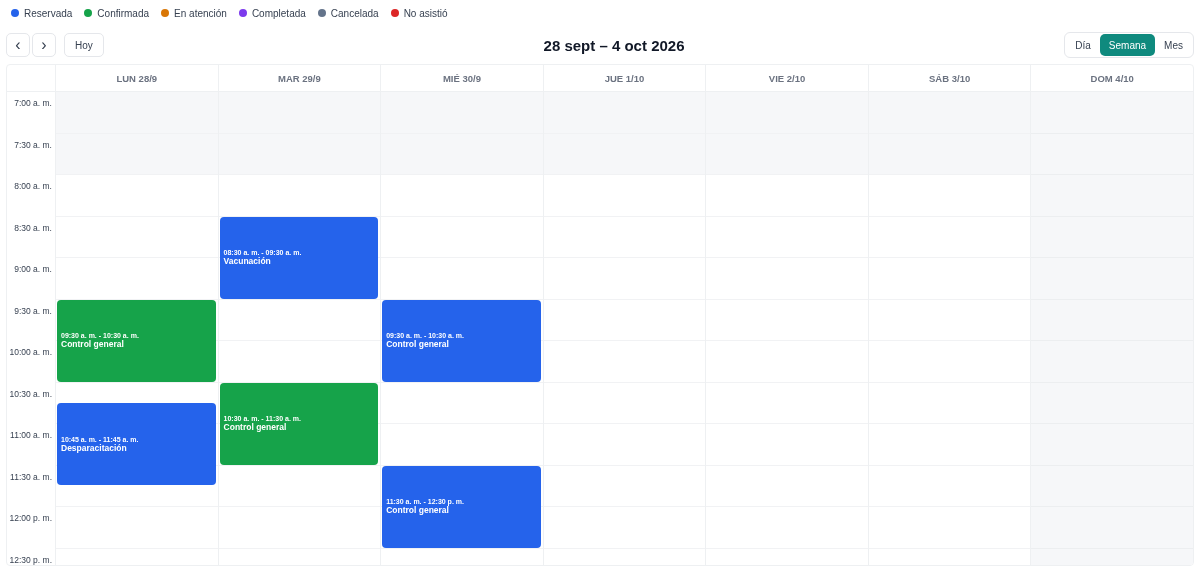 The height and width of the screenshot is (566, 1200). Describe the element at coordinates (30, 394) in the screenshot. I see `time-label: 10:30 a. m.` at that location.